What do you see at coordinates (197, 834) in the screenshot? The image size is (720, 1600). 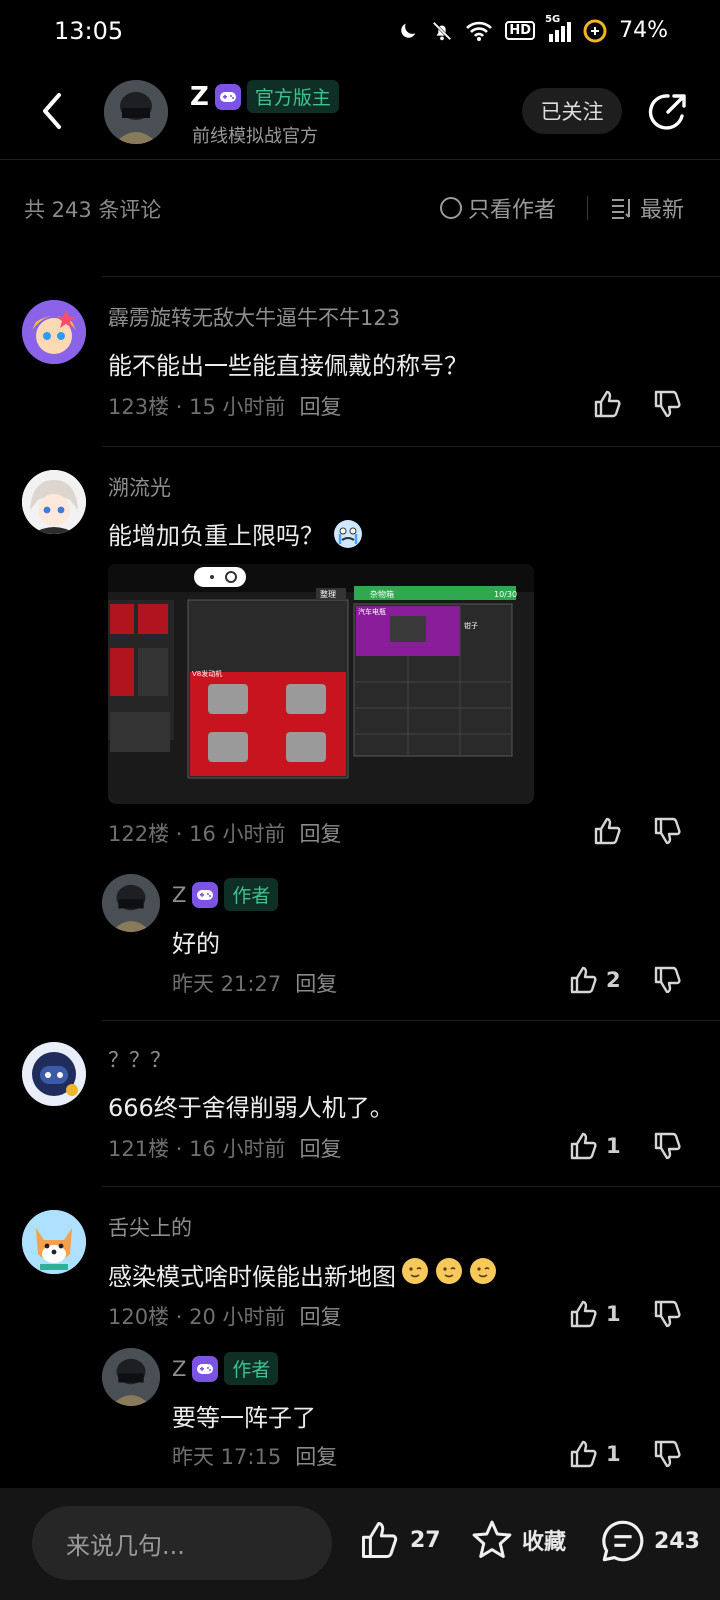 I see `comment-floor-time: 122楼 · 16 小时前` at bounding box center [197, 834].